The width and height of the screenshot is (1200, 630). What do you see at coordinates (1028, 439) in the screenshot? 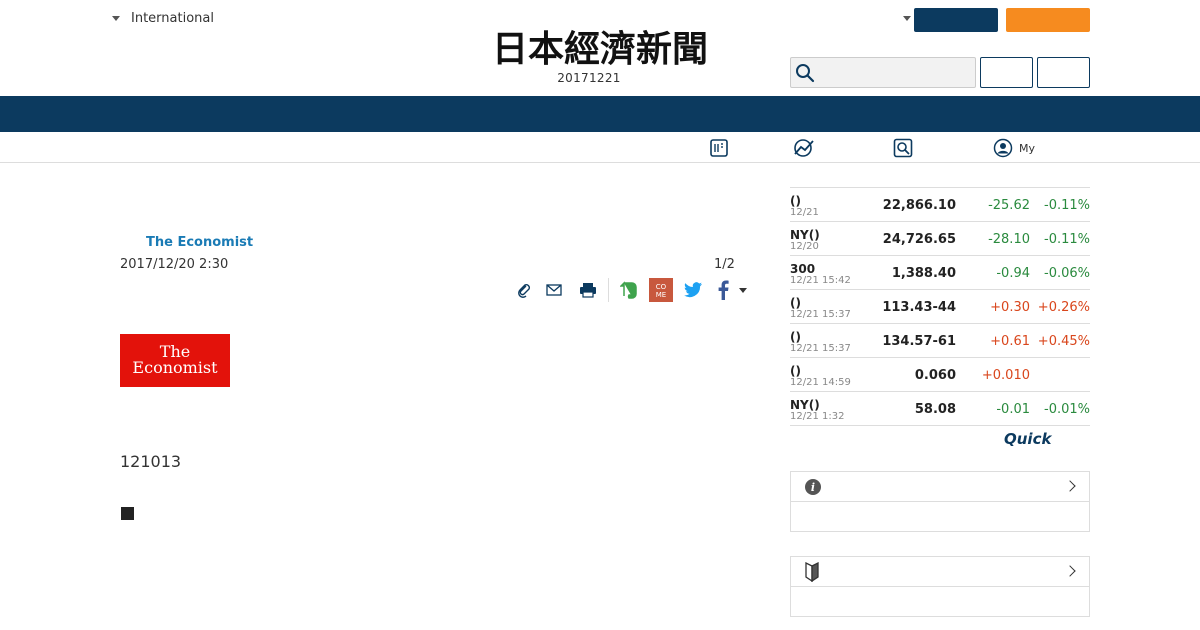
I see `quick-logo: Quick` at bounding box center [1028, 439].